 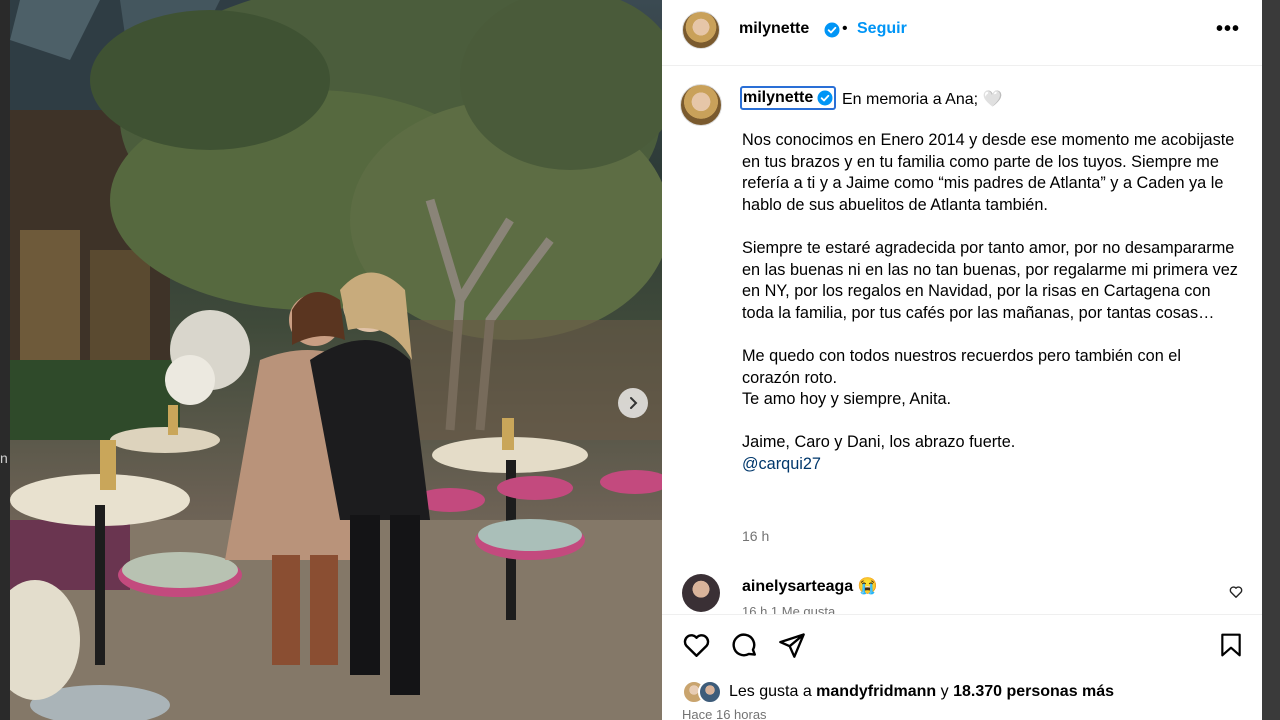 What do you see at coordinates (724, 713) in the screenshot?
I see `post-timestamp: Hace 16 horas` at bounding box center [724, 713].